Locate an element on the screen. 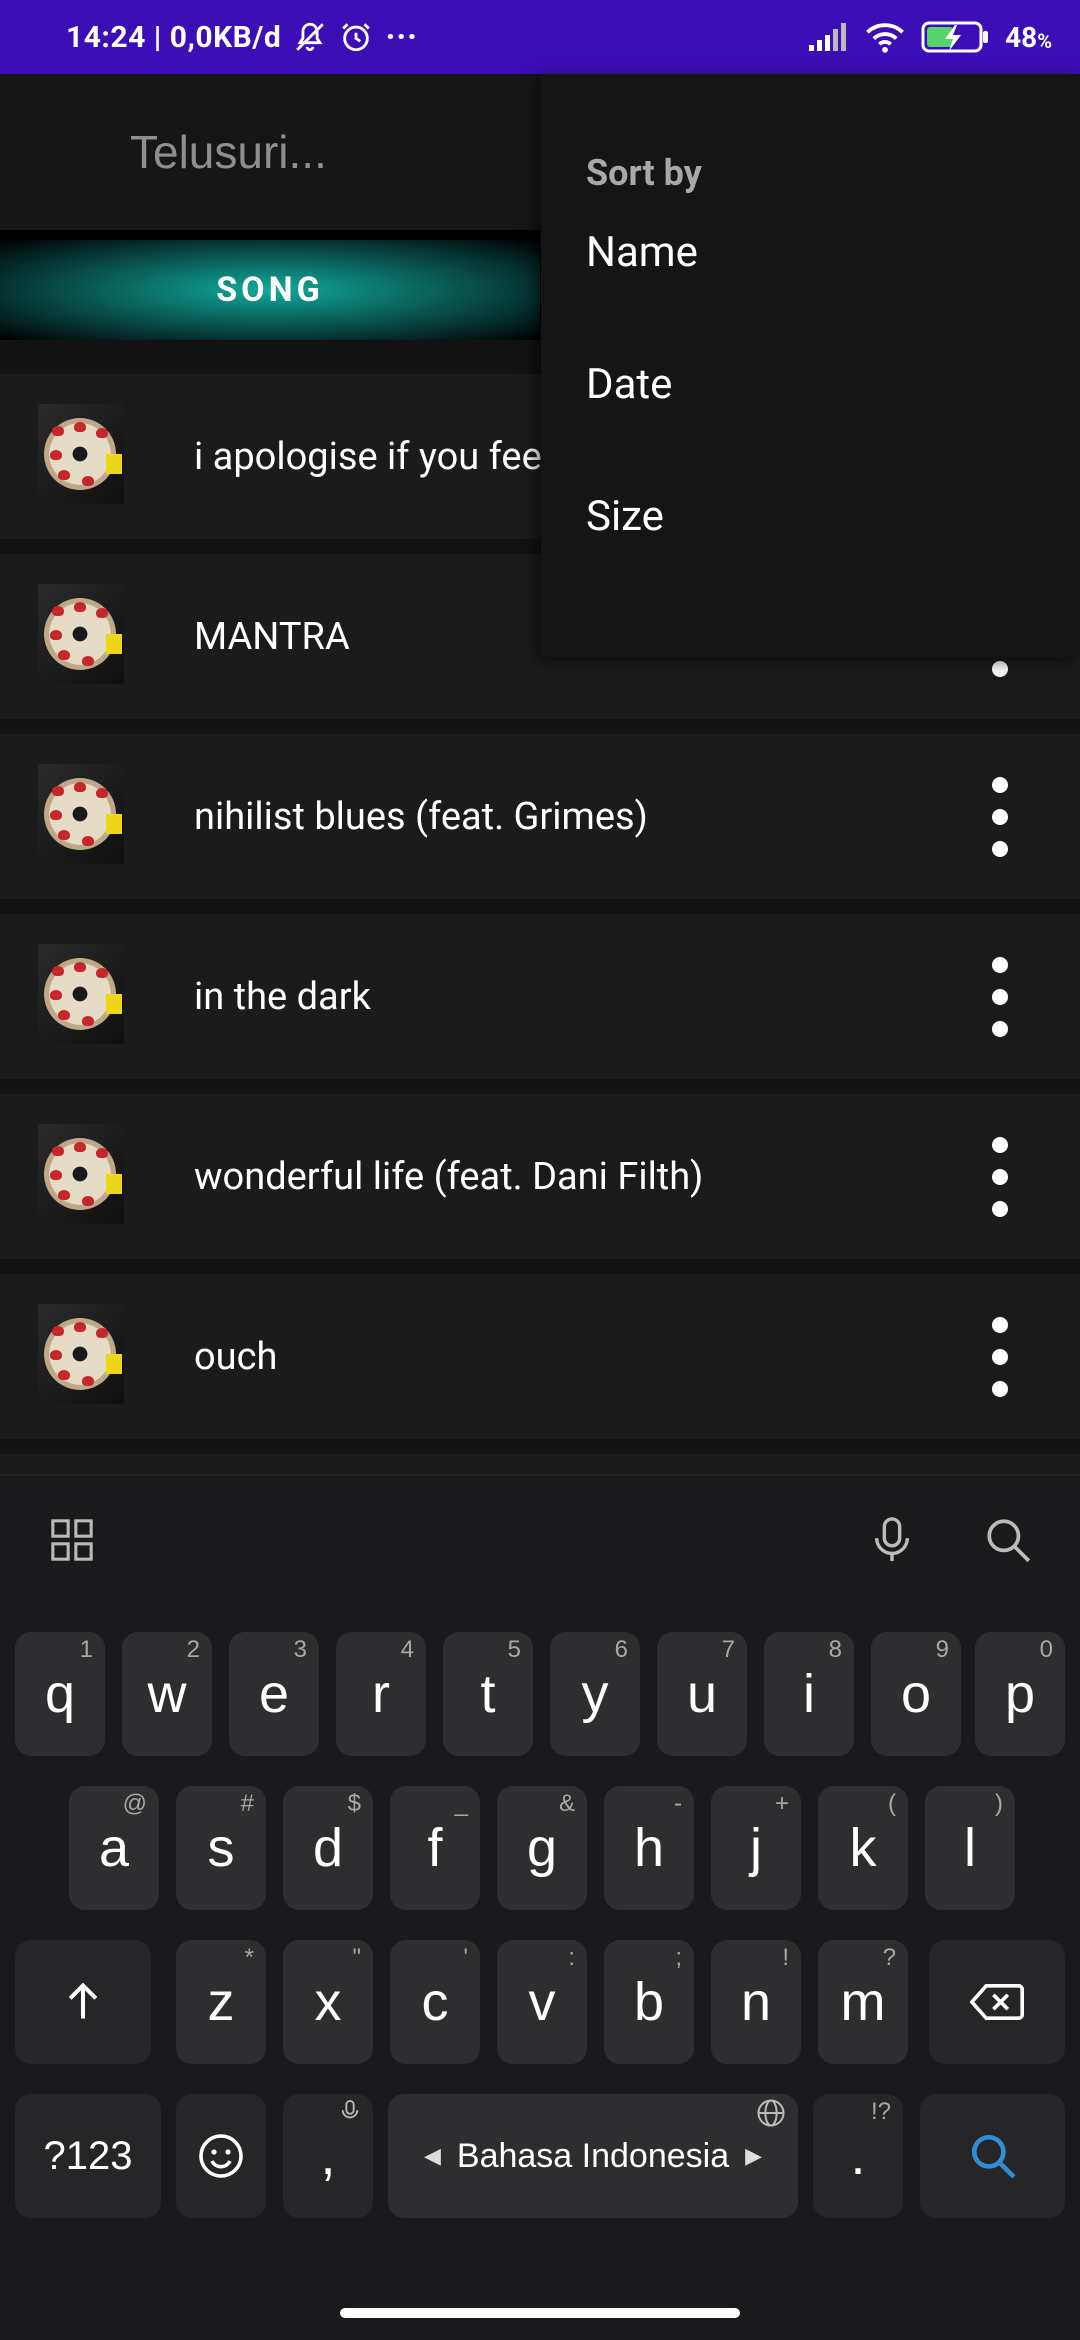  sort-option-date: Date is located at coordinates (810, 384).